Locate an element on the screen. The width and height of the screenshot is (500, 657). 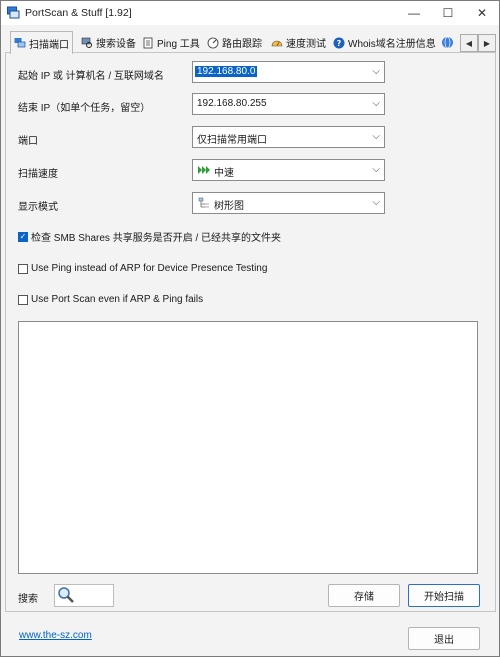
tab-scroll-right-button: ▶ is located at coordinates (487, 43).